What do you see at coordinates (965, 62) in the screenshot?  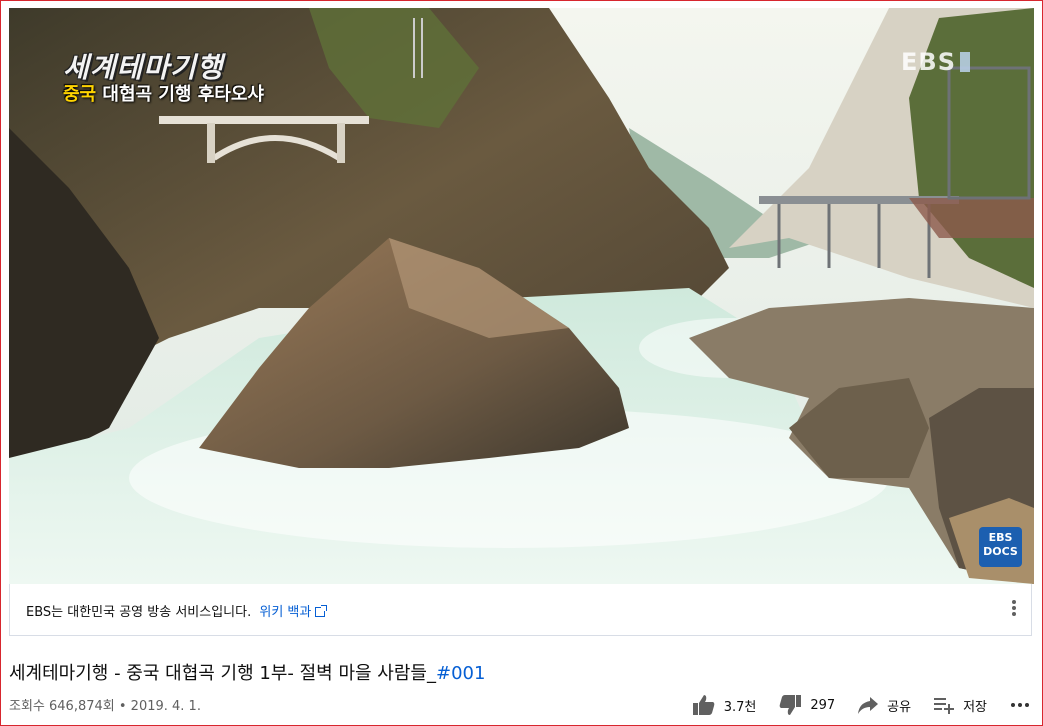 I see `ebs-watermark-bar` at bounding box center [965, 62].